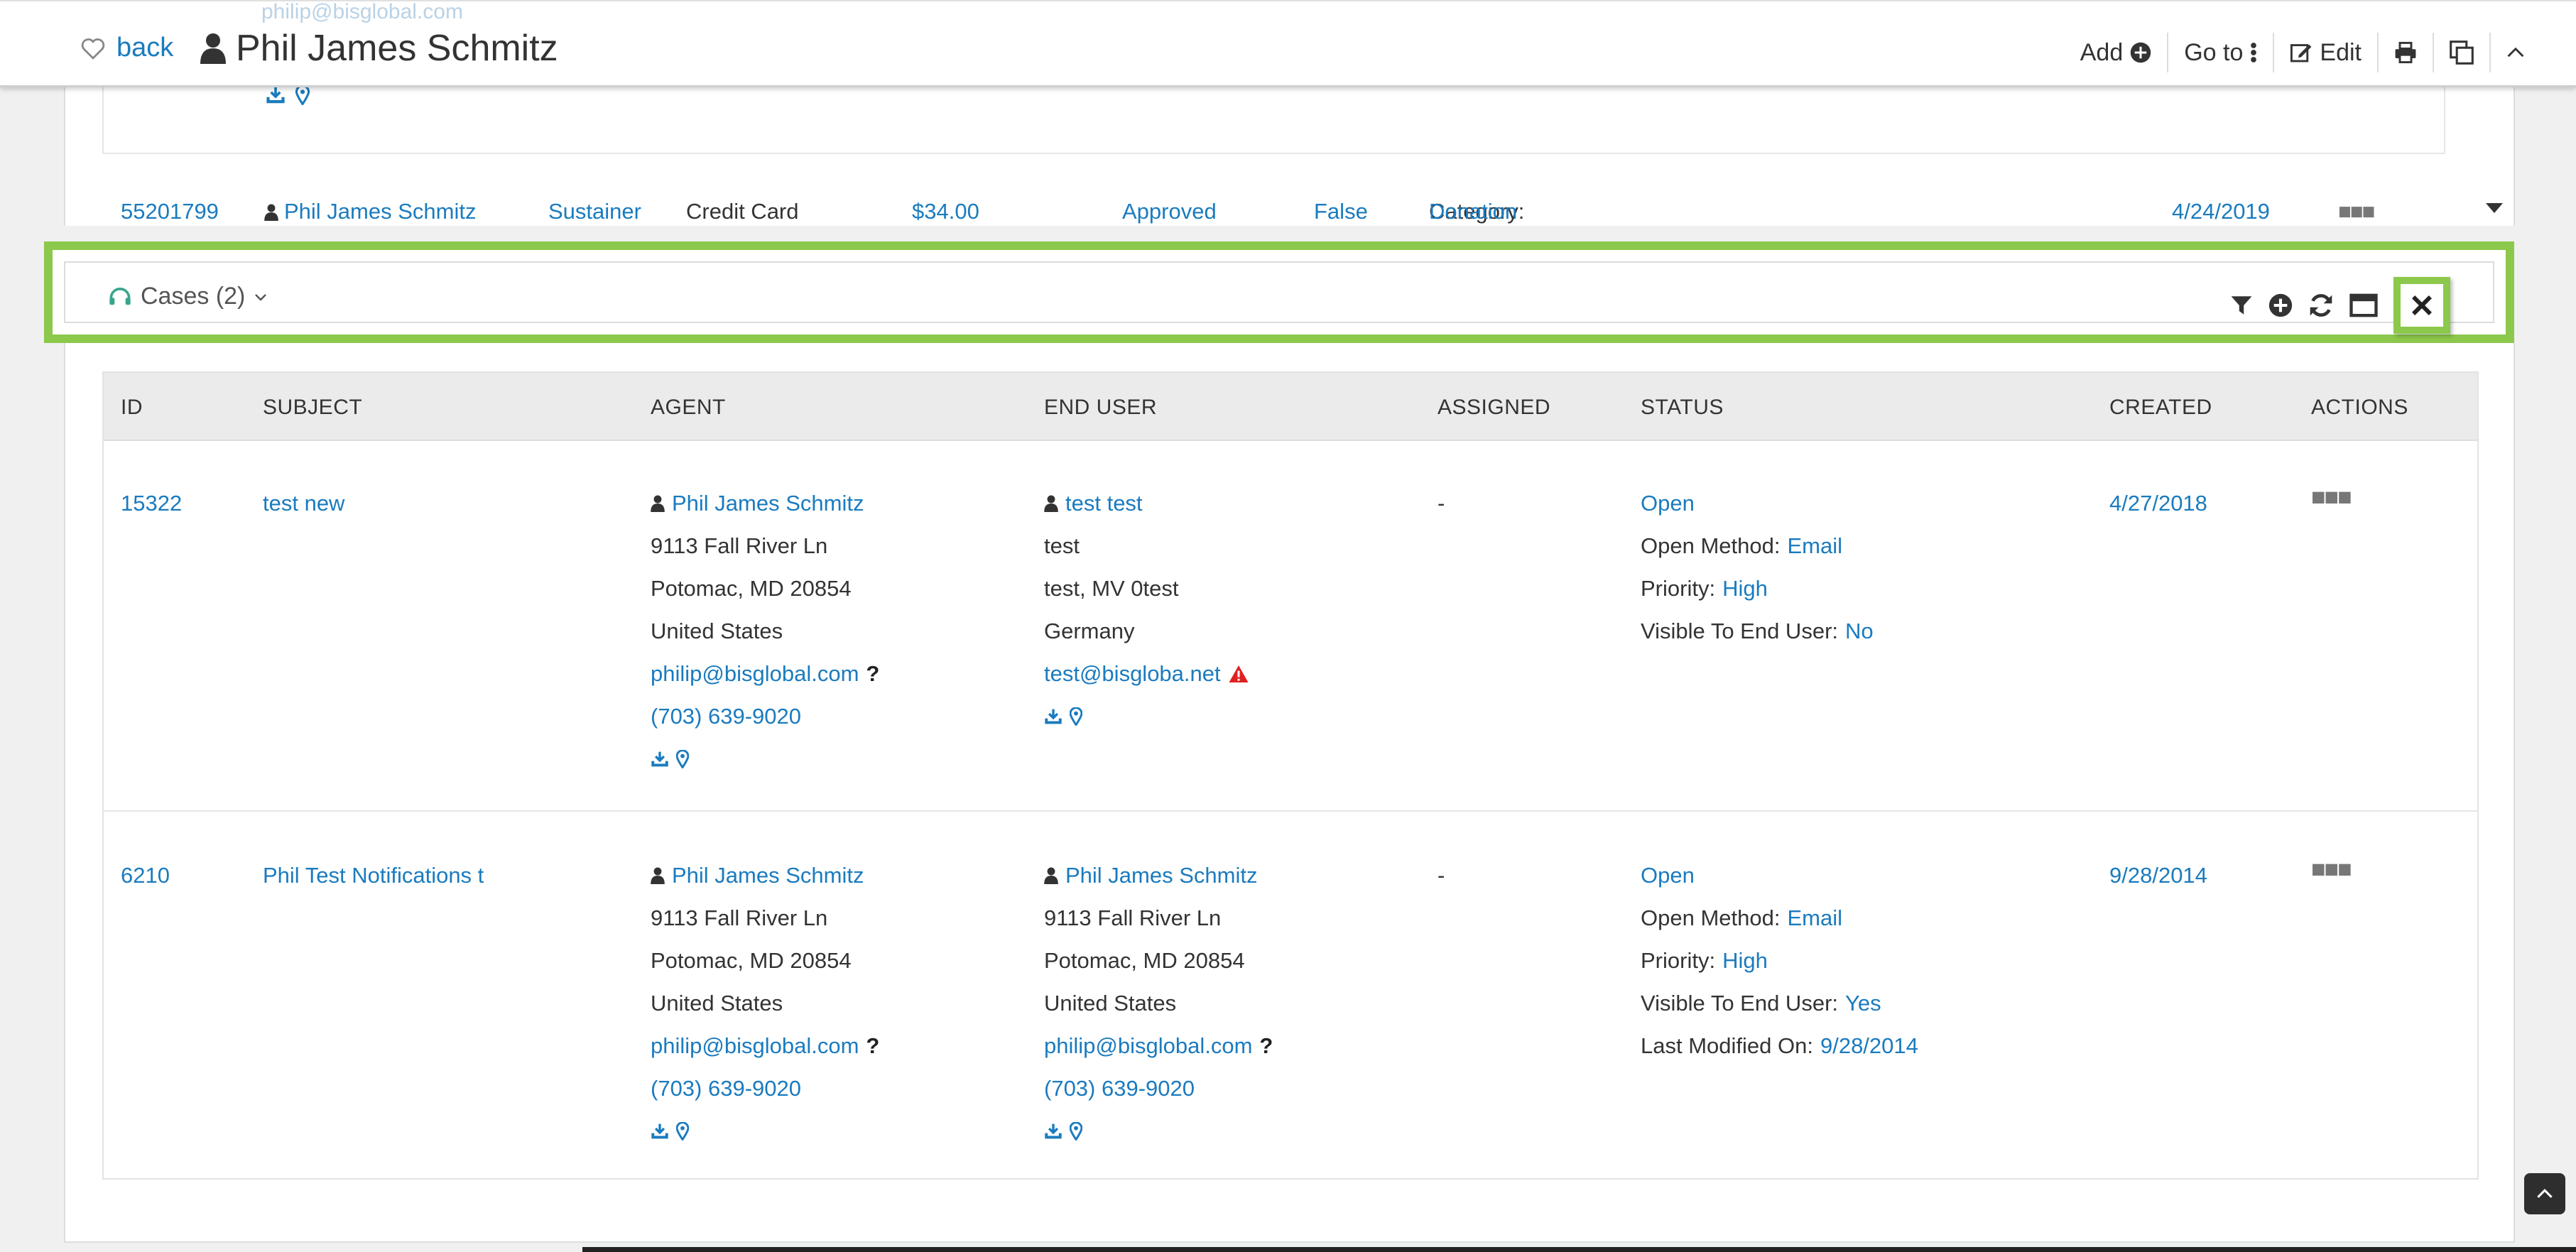  I want to click on transaction-type: Sustainer, so click(595, 211).